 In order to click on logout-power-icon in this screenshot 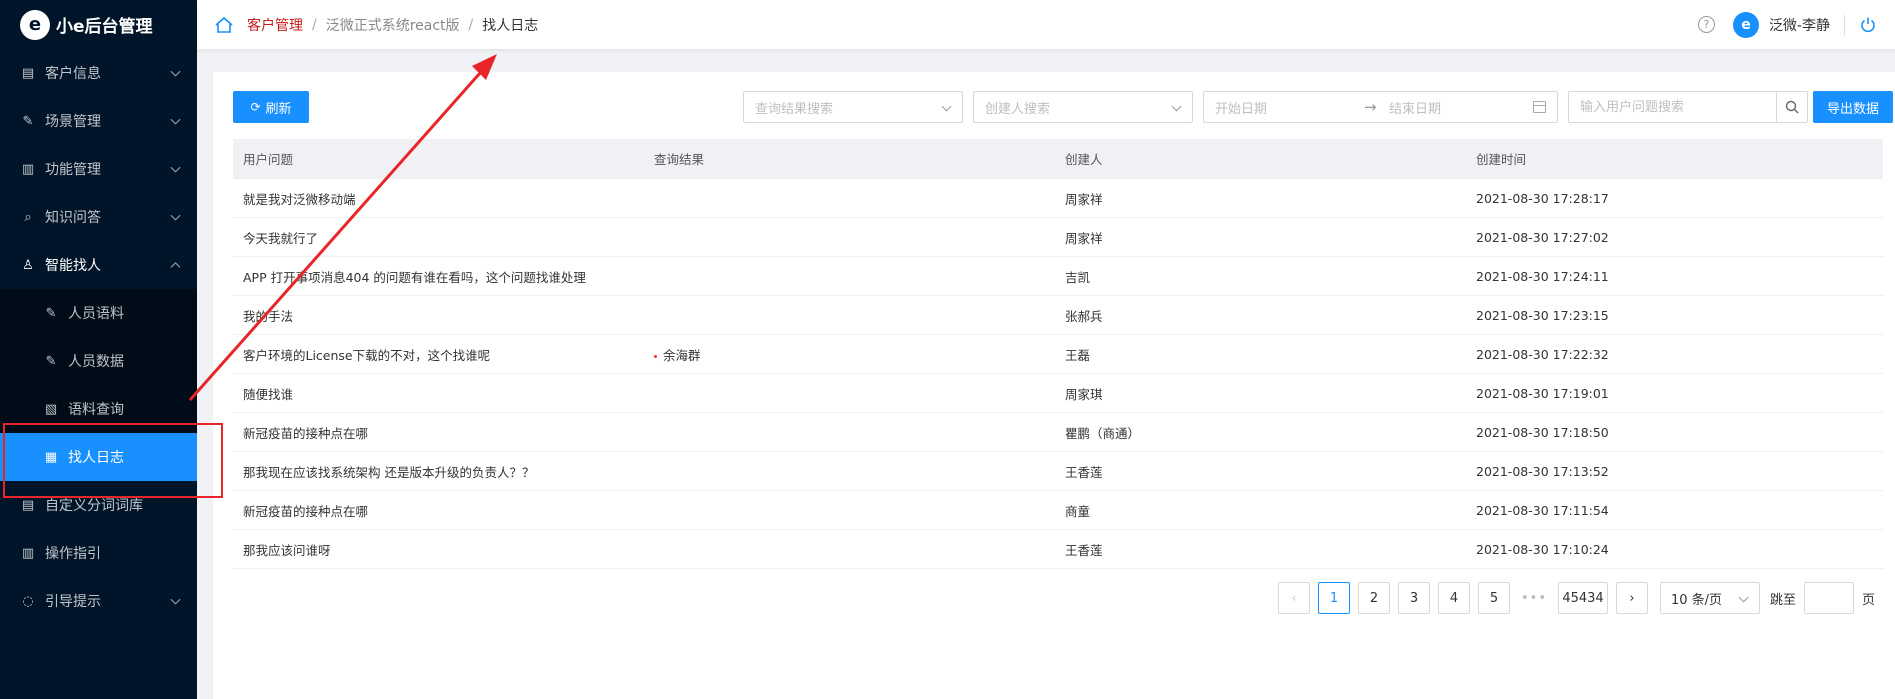, I will do `click(1868, 25)`.